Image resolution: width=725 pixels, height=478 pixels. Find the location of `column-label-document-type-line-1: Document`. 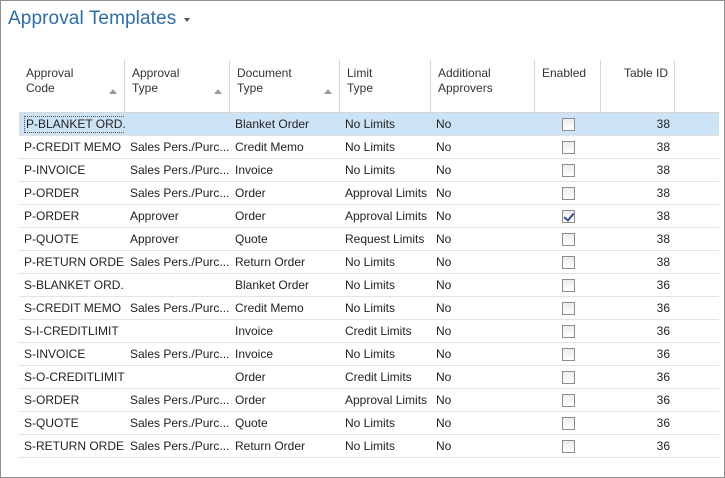

column-label-document-type-line-1: Document is located at coordinates (264, 73).